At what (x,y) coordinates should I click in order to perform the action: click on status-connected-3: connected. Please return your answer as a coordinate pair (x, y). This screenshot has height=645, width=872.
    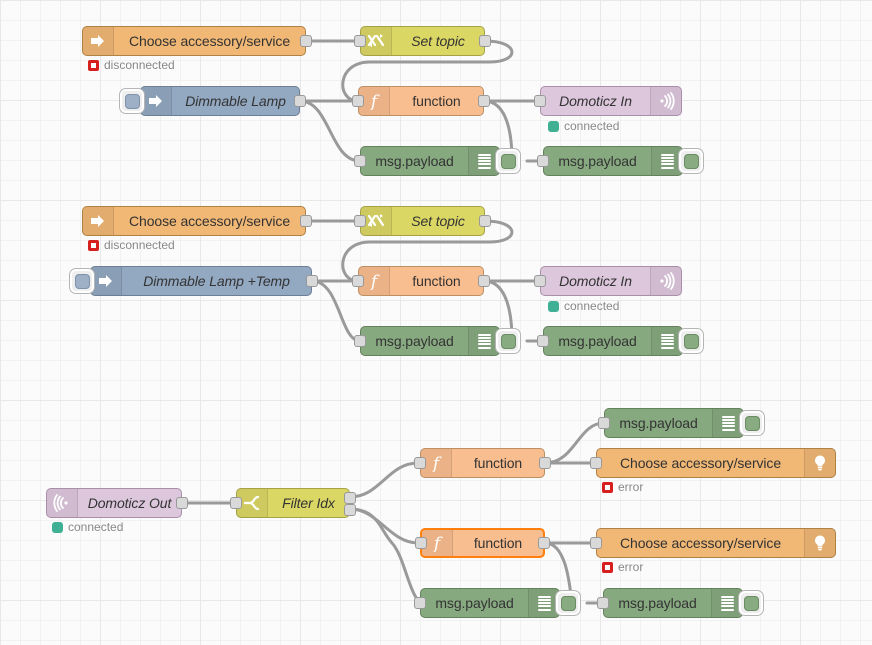
    Looking at the image, I should click on (87, 527).